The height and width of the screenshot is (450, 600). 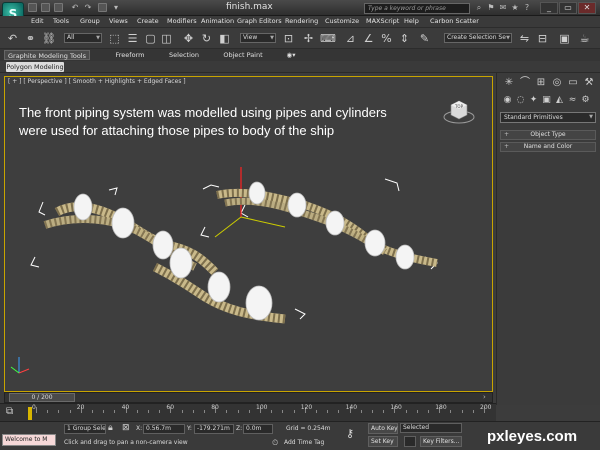 I want to click on subscription-icon: ⚑, so click(x=491, y=8).